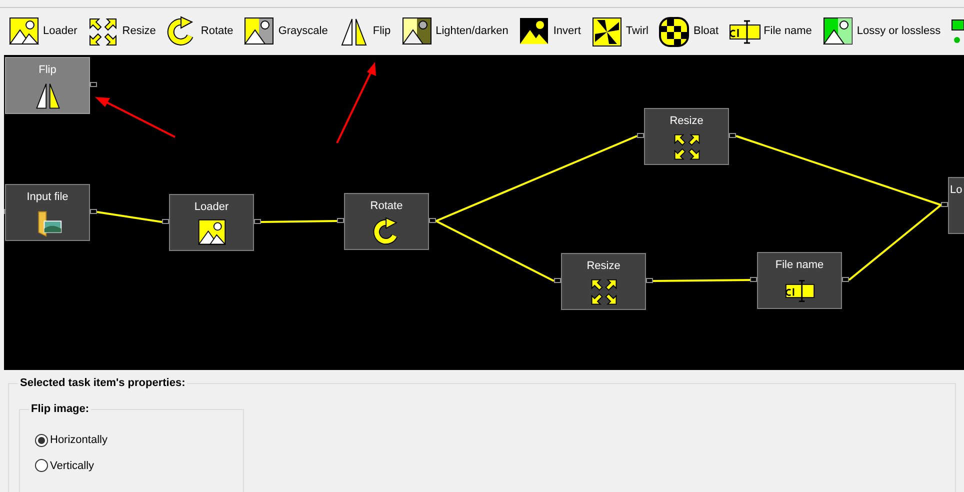 The image size is (964, 492). What do you see at coordinates (416, 32) in the screenshot?
I see `lighten-picture-icon` at bounding box center [416, 32].